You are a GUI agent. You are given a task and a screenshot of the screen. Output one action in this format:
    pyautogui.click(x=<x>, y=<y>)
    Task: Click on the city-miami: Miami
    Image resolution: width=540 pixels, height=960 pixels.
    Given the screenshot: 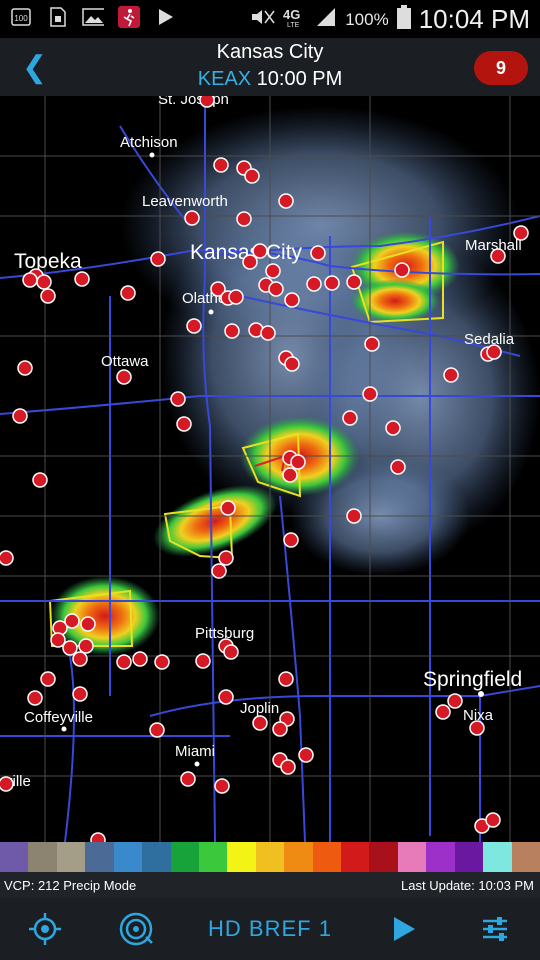 What is the action you would take?
    pyautogui.click(x=195, y=751)
    